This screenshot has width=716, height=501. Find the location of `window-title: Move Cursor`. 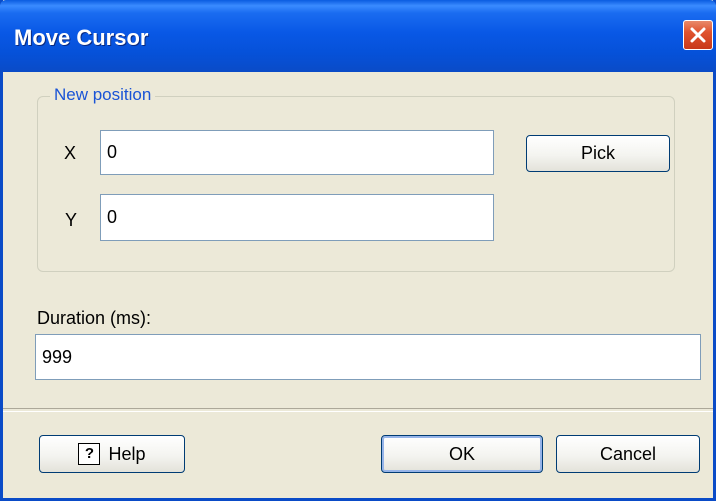

window-title: Move Cursor is located at coordinates (81, 37).